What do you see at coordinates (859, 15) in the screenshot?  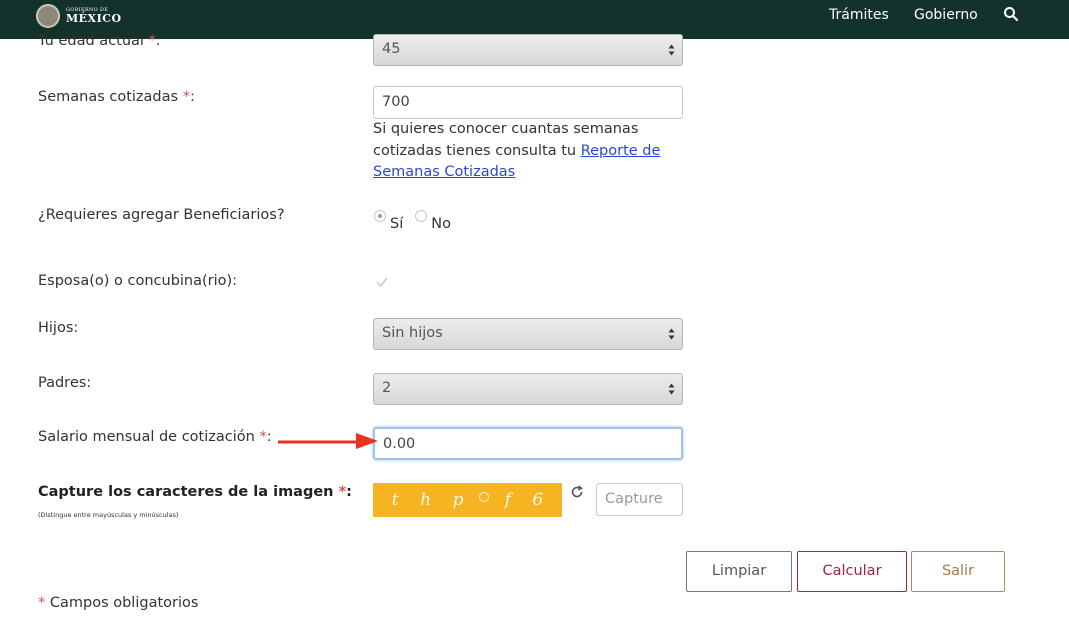 I see `nav-tramites: Trámites` at bounding box center [859, 15].